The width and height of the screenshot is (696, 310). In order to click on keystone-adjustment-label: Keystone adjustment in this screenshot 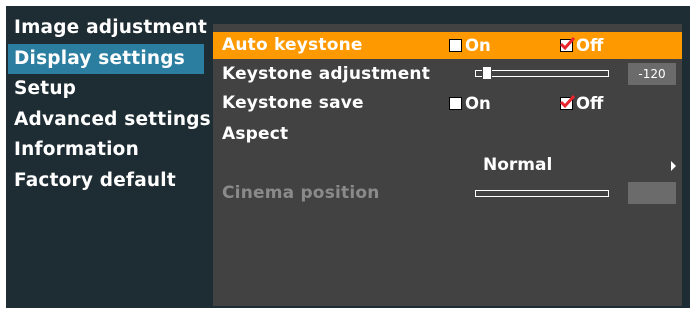, I will do `click(326, 74)`.